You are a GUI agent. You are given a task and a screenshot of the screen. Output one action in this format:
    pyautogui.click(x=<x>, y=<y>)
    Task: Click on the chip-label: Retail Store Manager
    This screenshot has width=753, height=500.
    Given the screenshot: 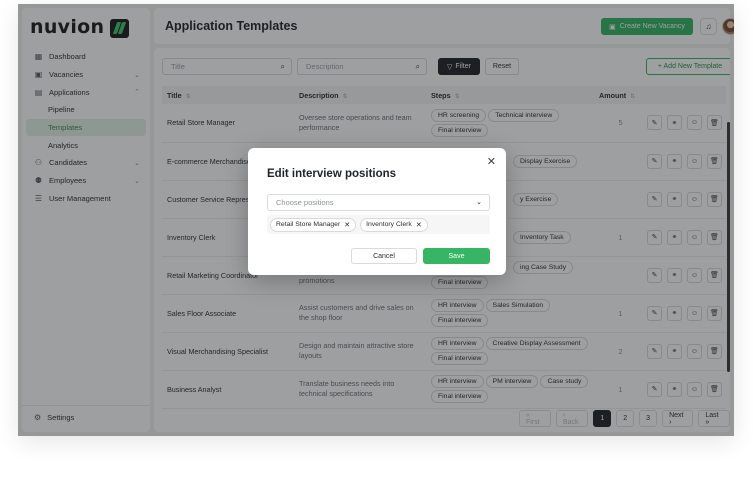 What is the action you would take?
    pyautogui.click(x=308, y=224)
    